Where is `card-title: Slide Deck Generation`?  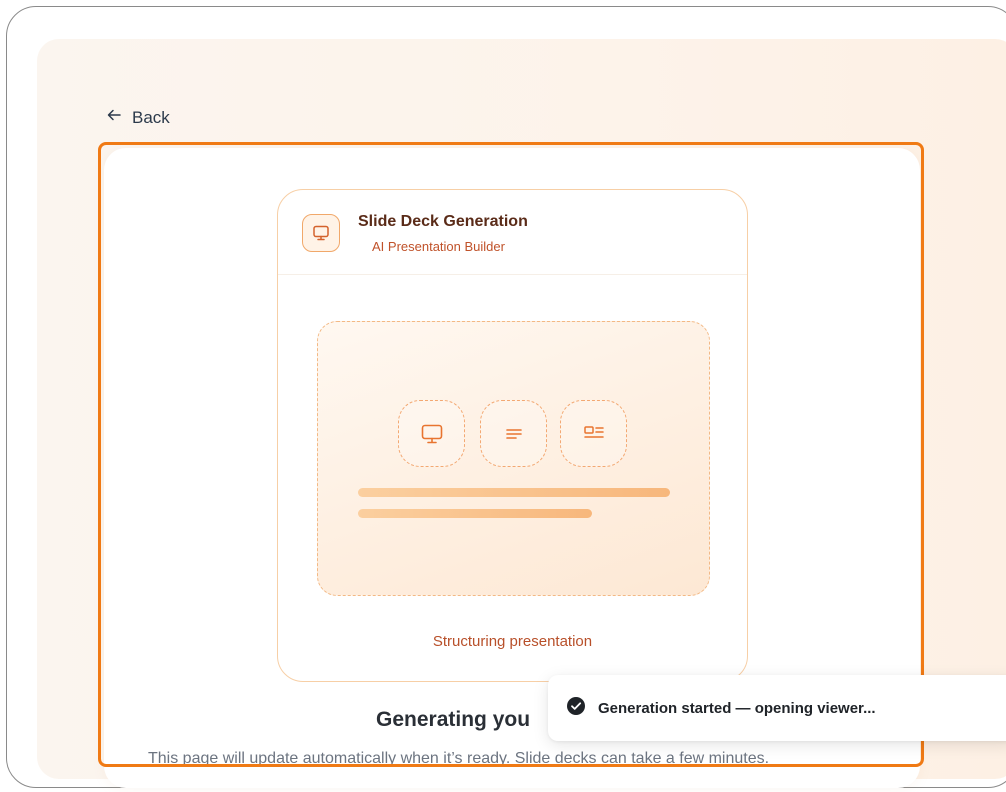
card-title: Slide Deck Generation is located at coordinates (443, 221).